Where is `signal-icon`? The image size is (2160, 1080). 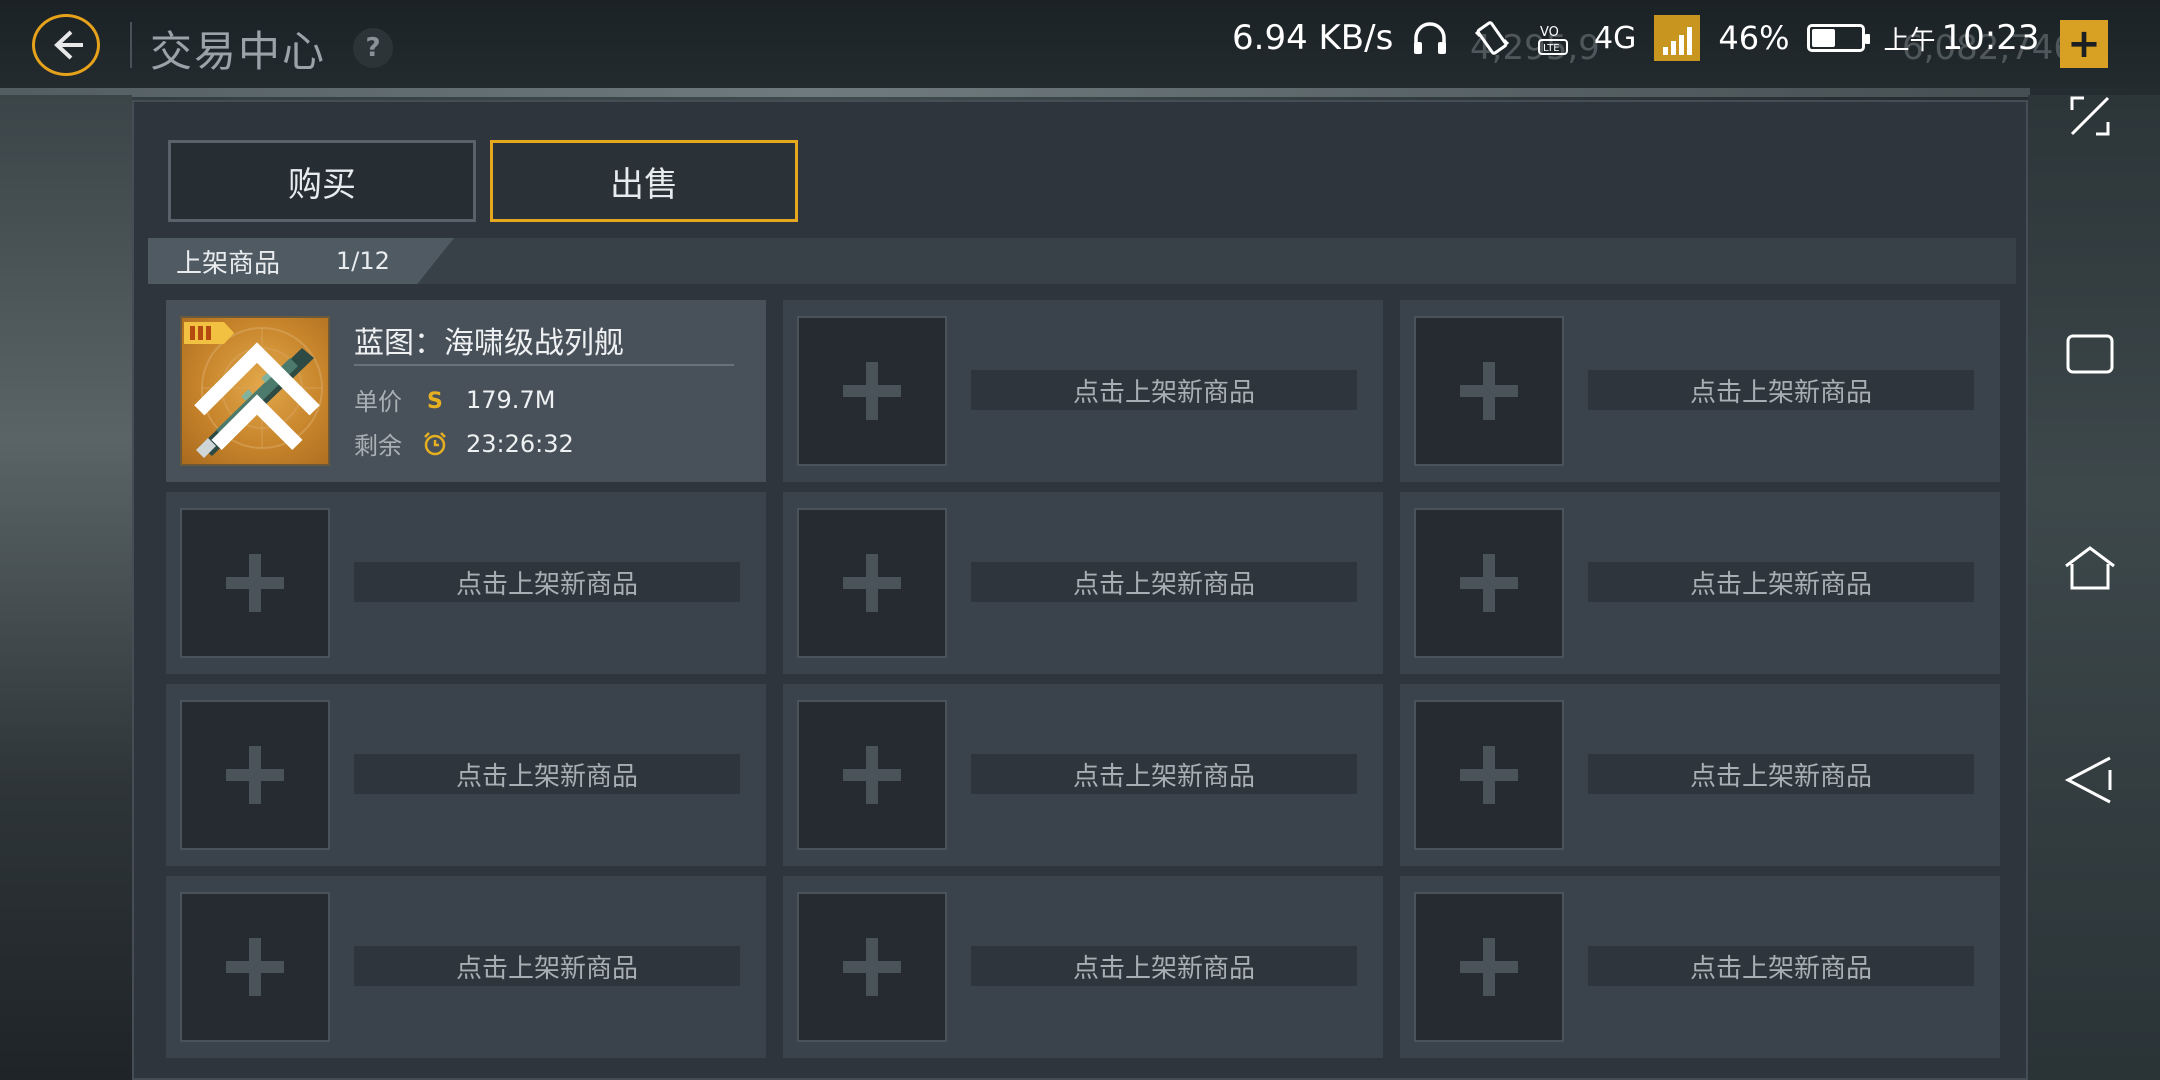 signal-icon is located at coordinates (1677, 38).